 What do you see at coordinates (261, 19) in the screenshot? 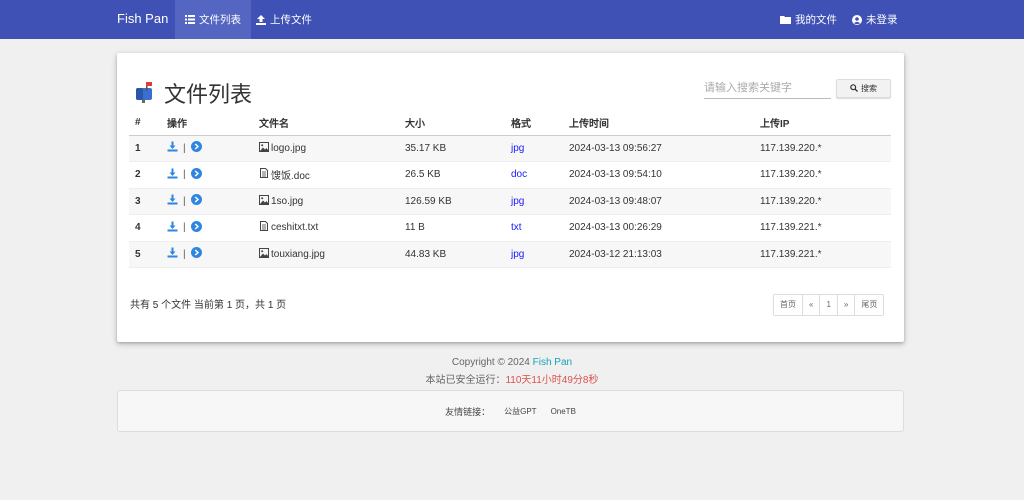
I see `upload-icon` at bounding box center [261, 19].